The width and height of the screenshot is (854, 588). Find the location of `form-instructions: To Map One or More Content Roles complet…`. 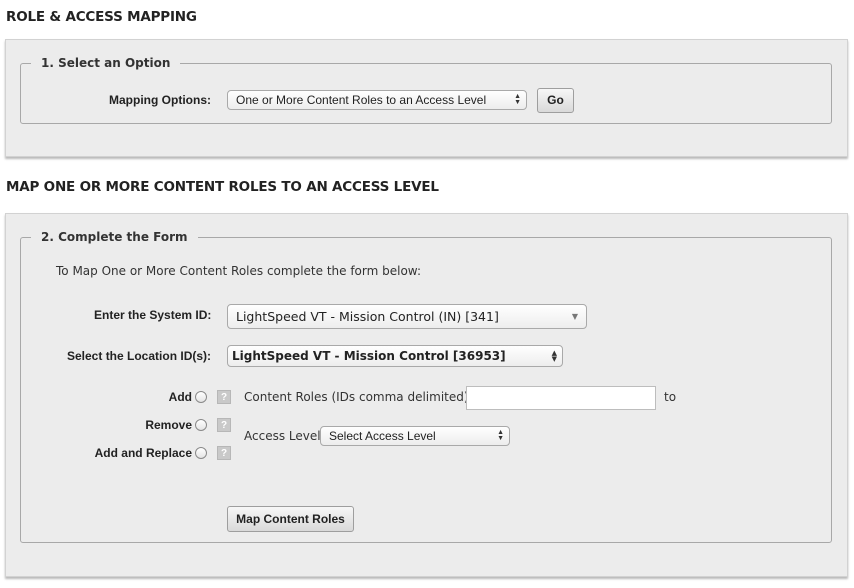

form-instructions: To Map One or More Content Roles complet… is located at coordinates (238, 271).